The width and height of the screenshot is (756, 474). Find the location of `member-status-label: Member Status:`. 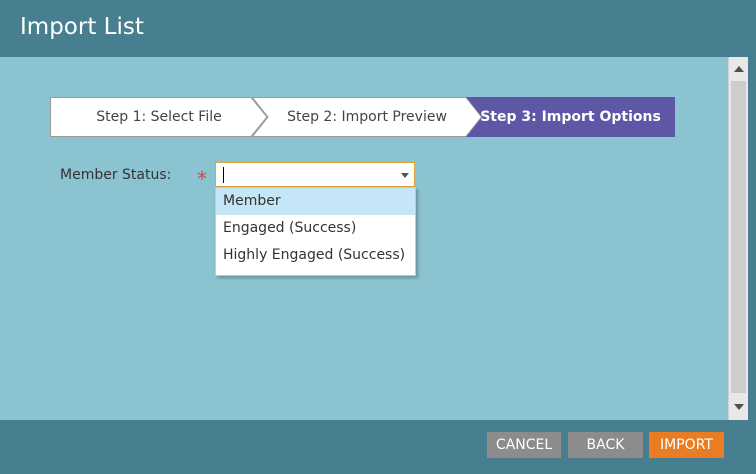

member-status-label: Member Status: is located at coordinates (116, 175).